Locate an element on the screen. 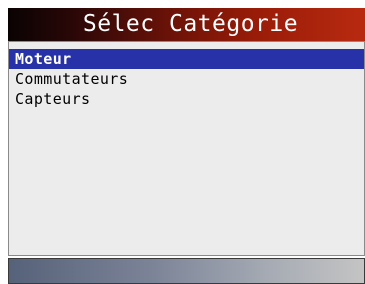  menu-item-capteurs: Capteurs is located at coordinates (186, 99).